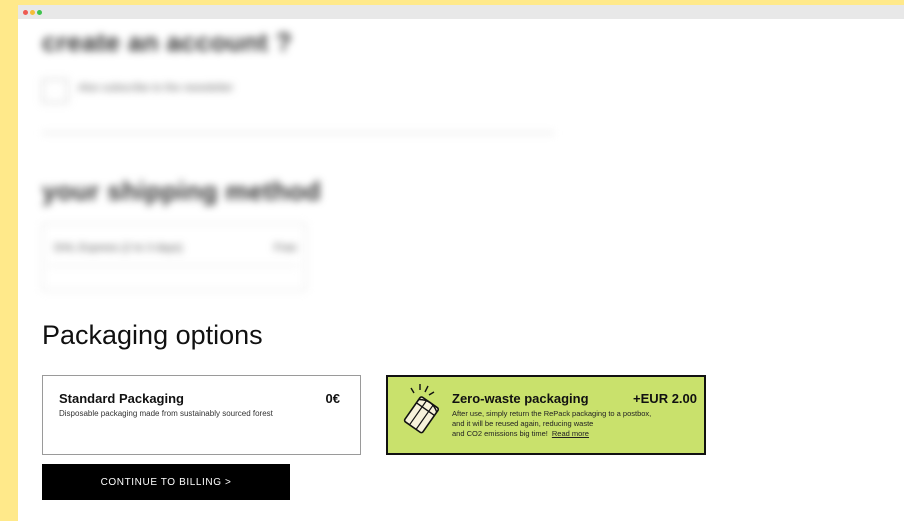  What do you see at coordinates (55, 91) in the screenshot?
I see `newsletter-checkbox` at bounding box center [55, 91].